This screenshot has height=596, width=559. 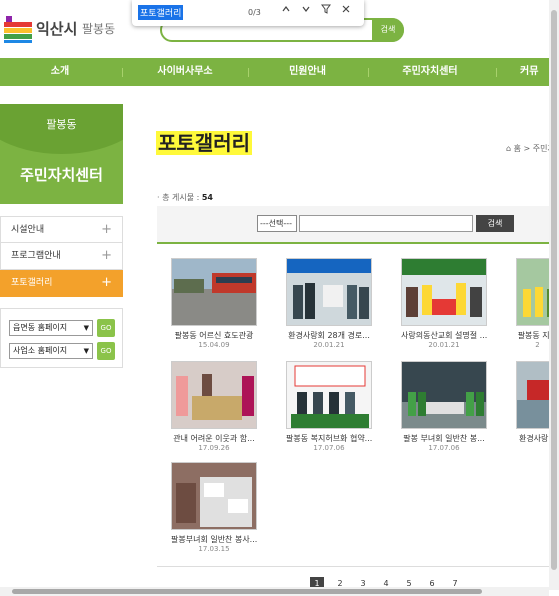 I want to click on horizontal-scroll-thumb, so click(x=247, y=591).